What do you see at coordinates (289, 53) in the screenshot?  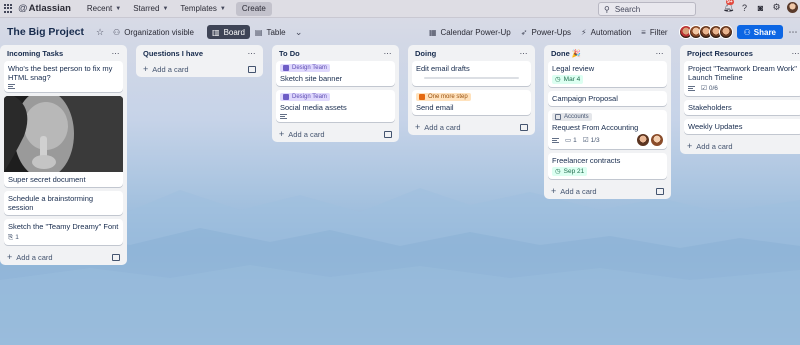 I see `list-title: To Do` at bounding box center [289, 53].